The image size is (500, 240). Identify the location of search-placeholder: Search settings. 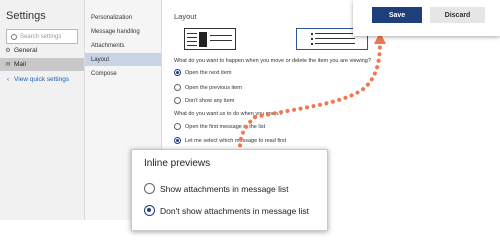
(41, 36).